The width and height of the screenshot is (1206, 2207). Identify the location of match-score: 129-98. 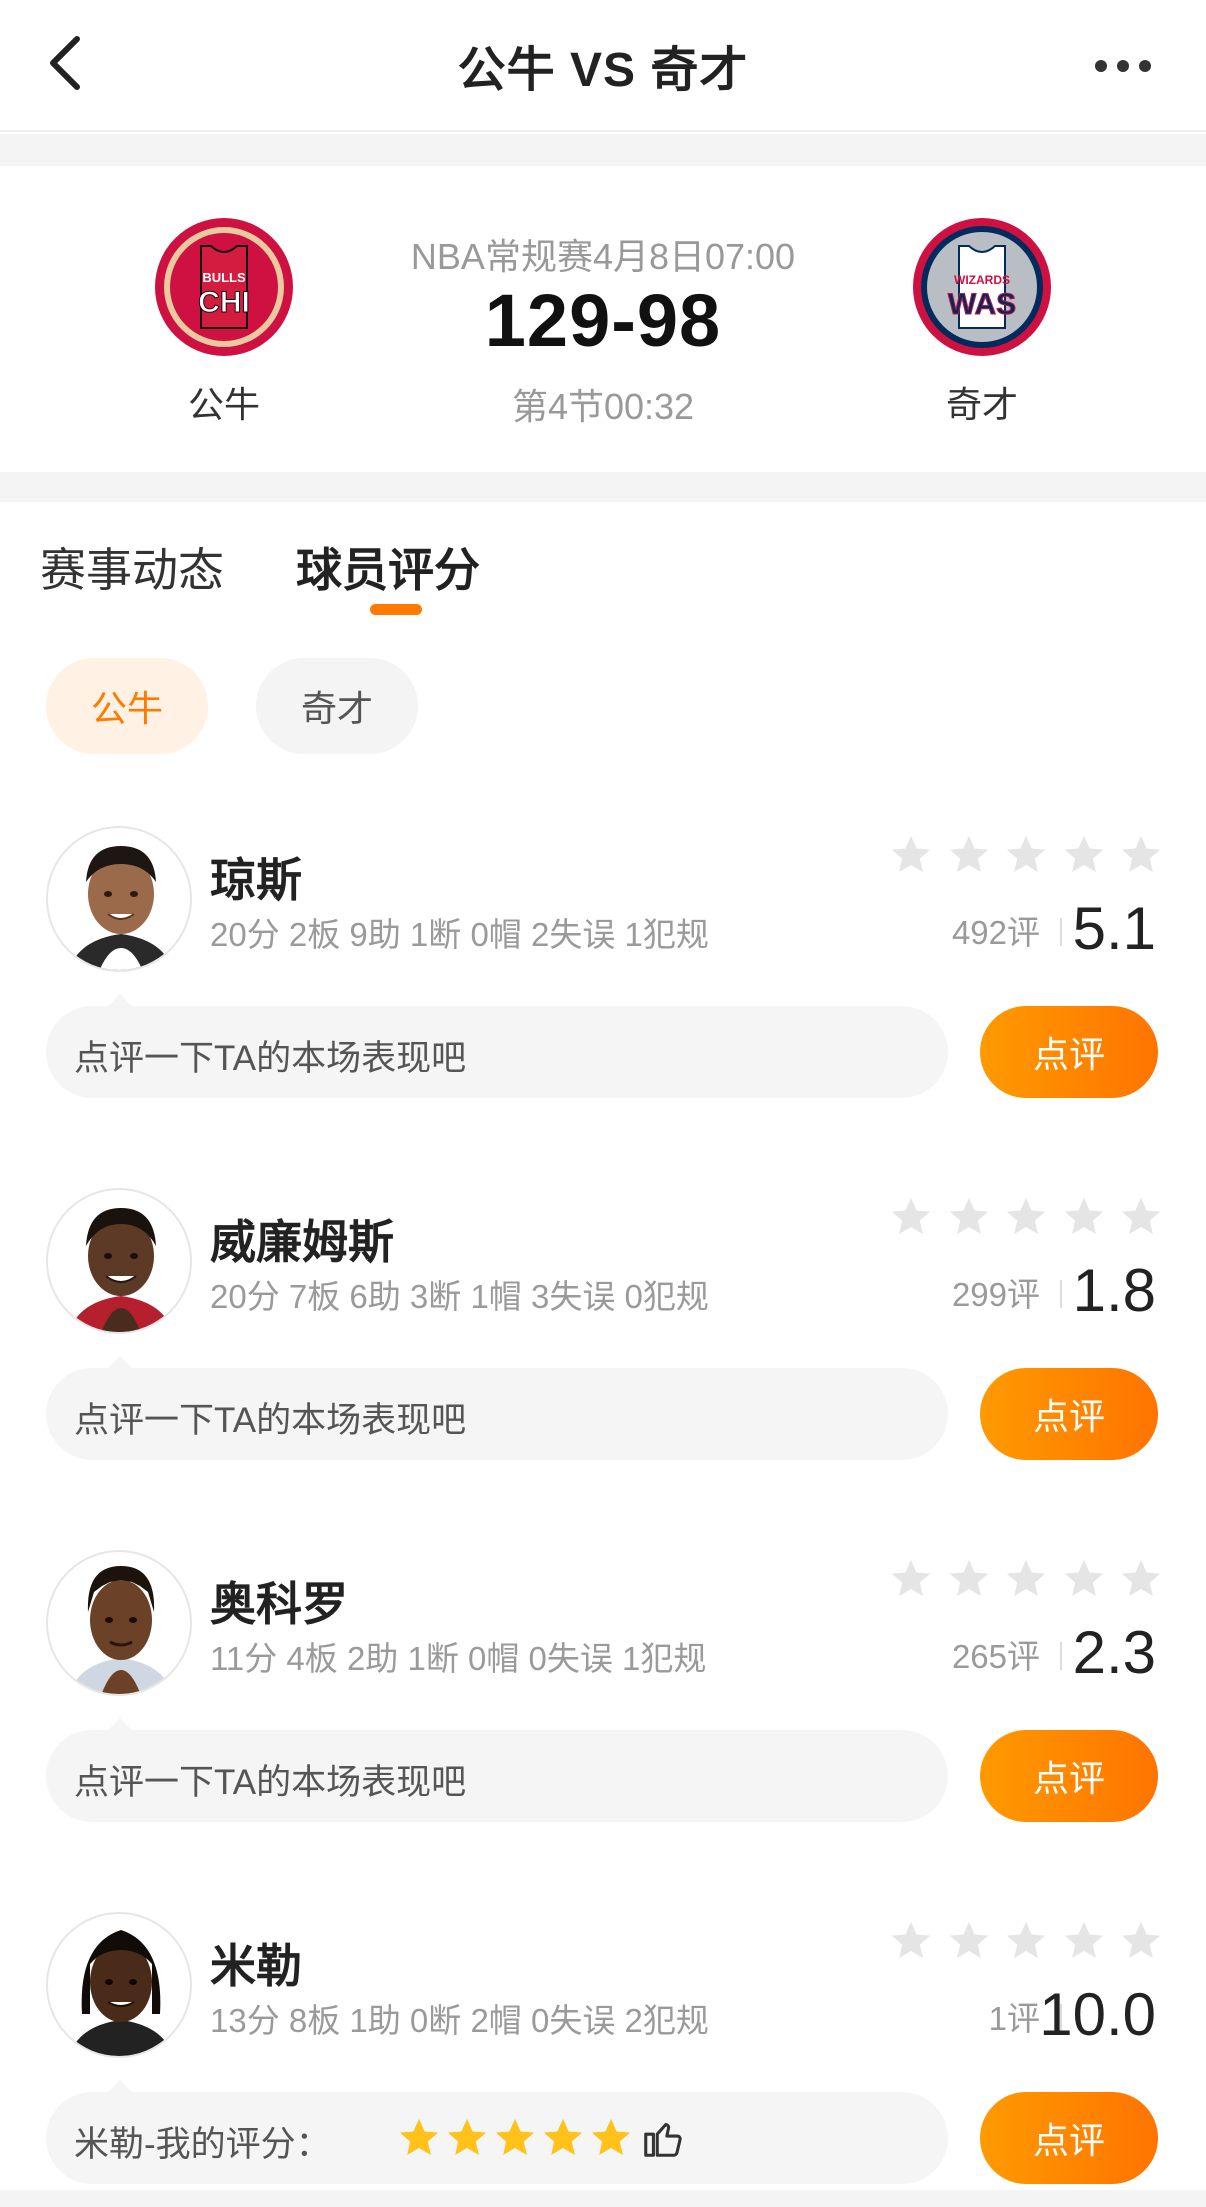
(603, 320).